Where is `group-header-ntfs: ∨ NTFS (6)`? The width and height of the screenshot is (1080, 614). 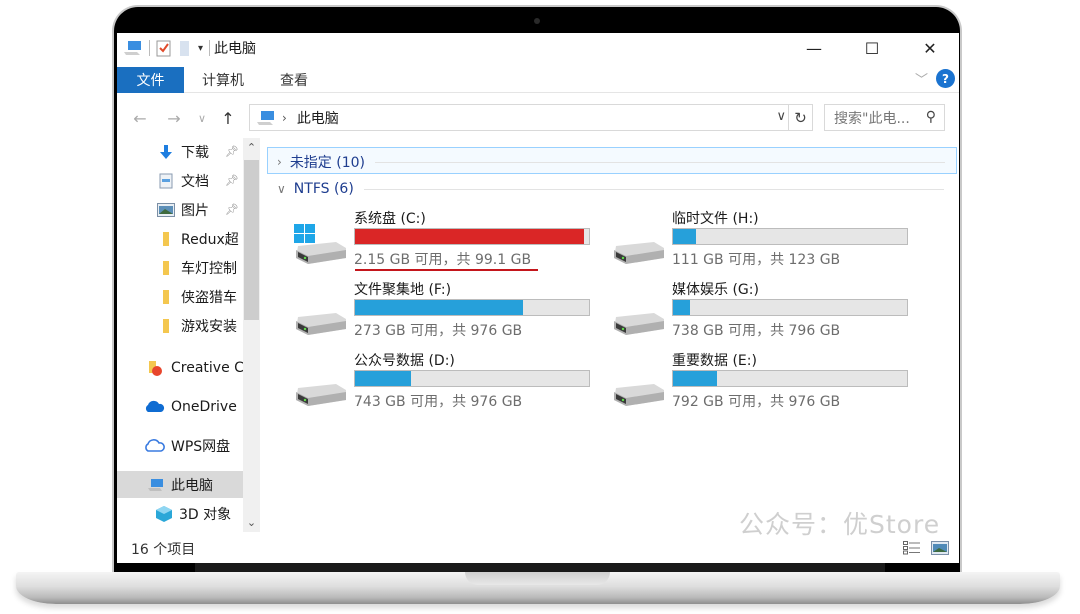 group-header-ntfs: ∨ NTFS (6) is located at coordinates (610, 189).